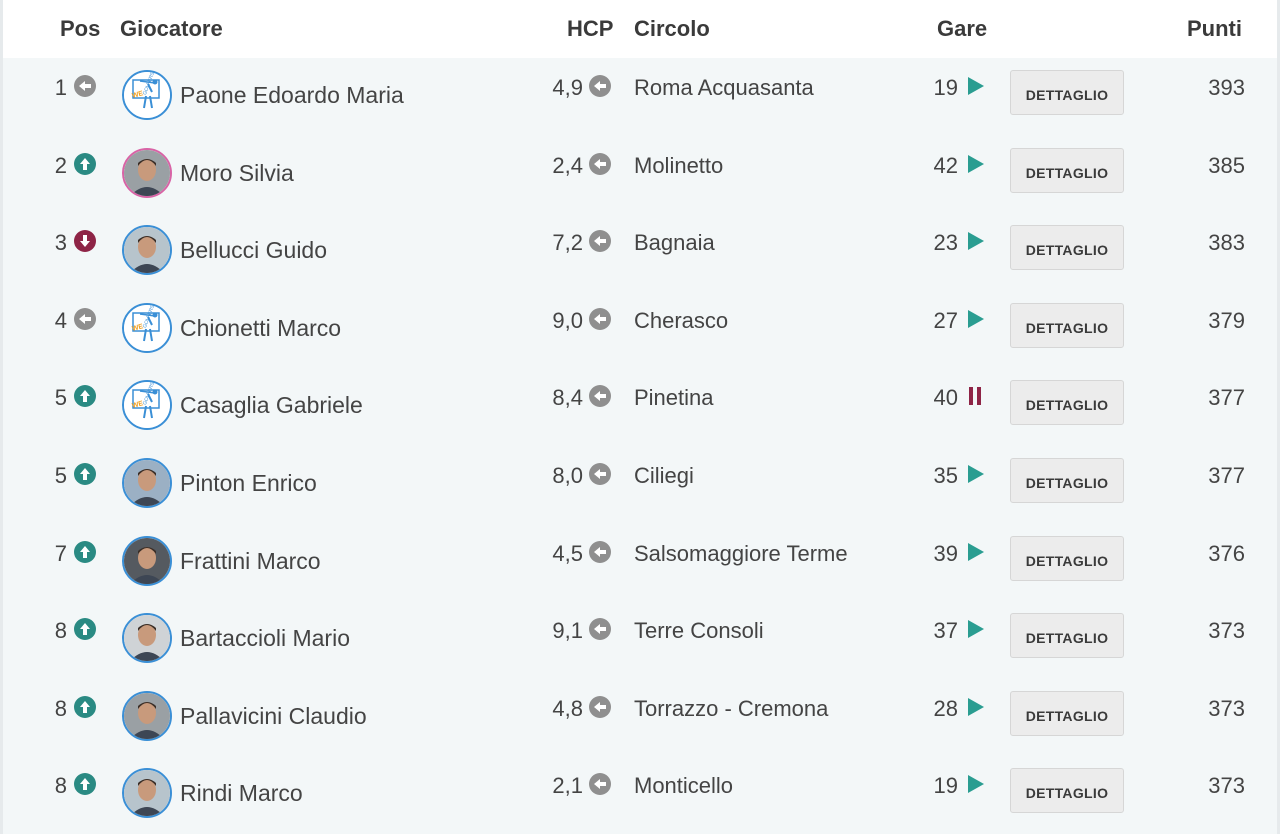  I want to click on punti-value: 385, so click(1226, 165).